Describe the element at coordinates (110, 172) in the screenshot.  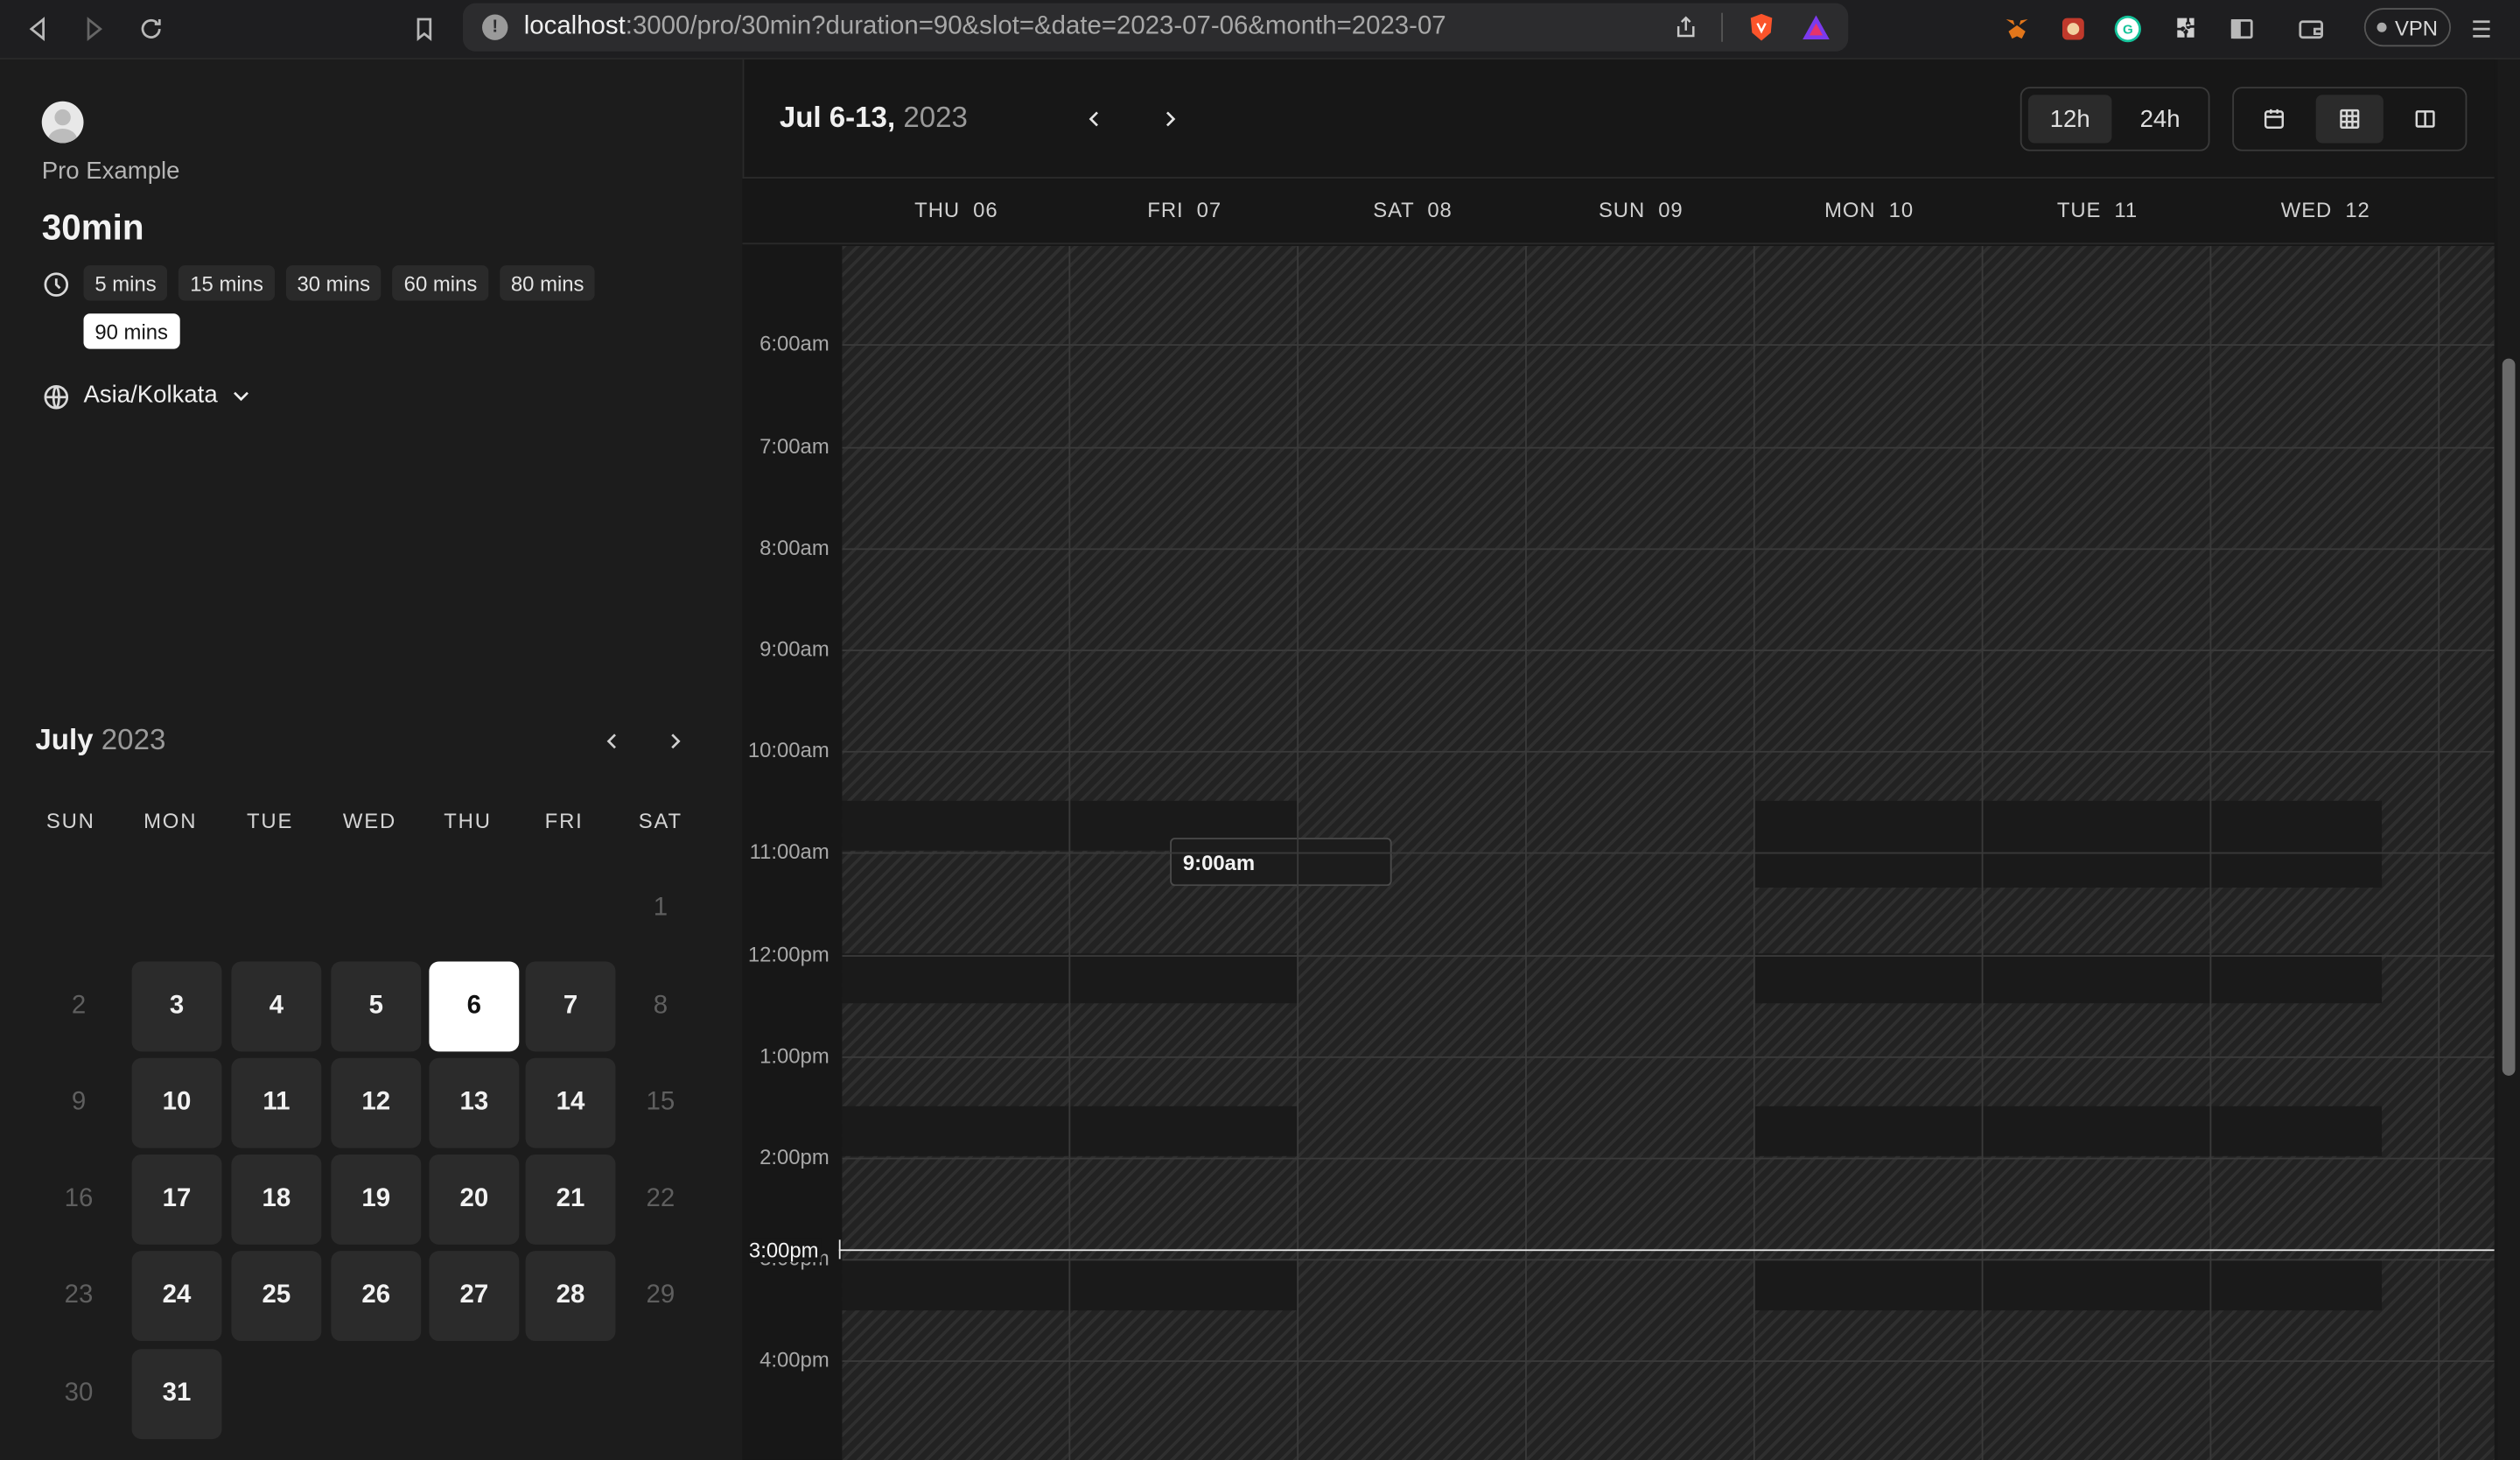
I see `owner-name: Pro Example` at that location.